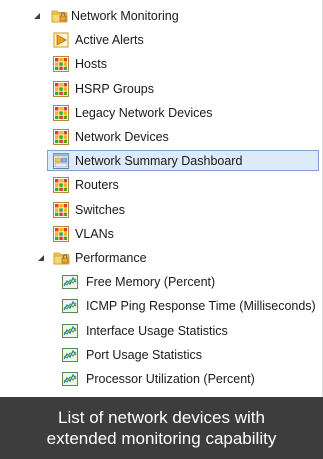  Describe the element at coordinates (97, 185) in the screenshot. I see `tree-item-label: Routers` at that location.